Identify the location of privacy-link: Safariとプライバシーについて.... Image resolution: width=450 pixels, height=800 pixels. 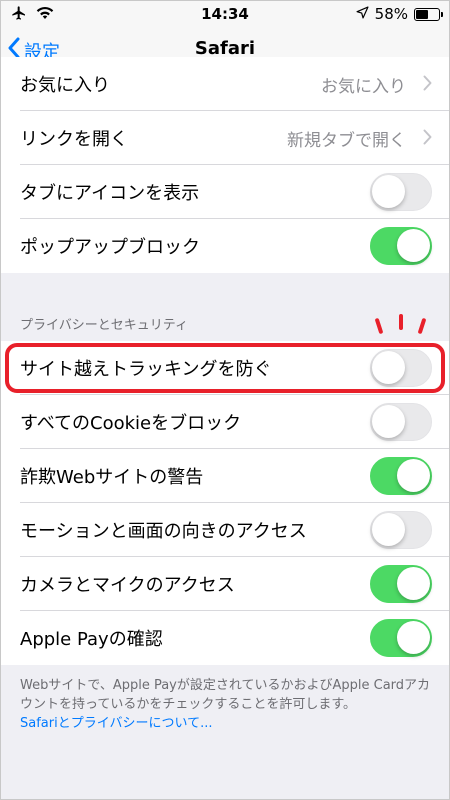
(227, 723).